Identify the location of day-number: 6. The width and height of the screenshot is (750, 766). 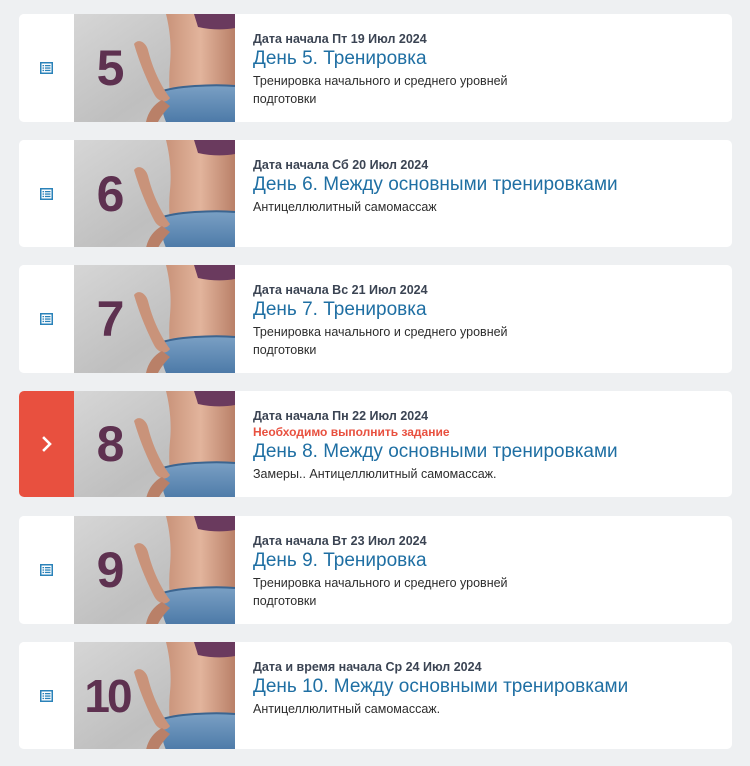
(110, 193).